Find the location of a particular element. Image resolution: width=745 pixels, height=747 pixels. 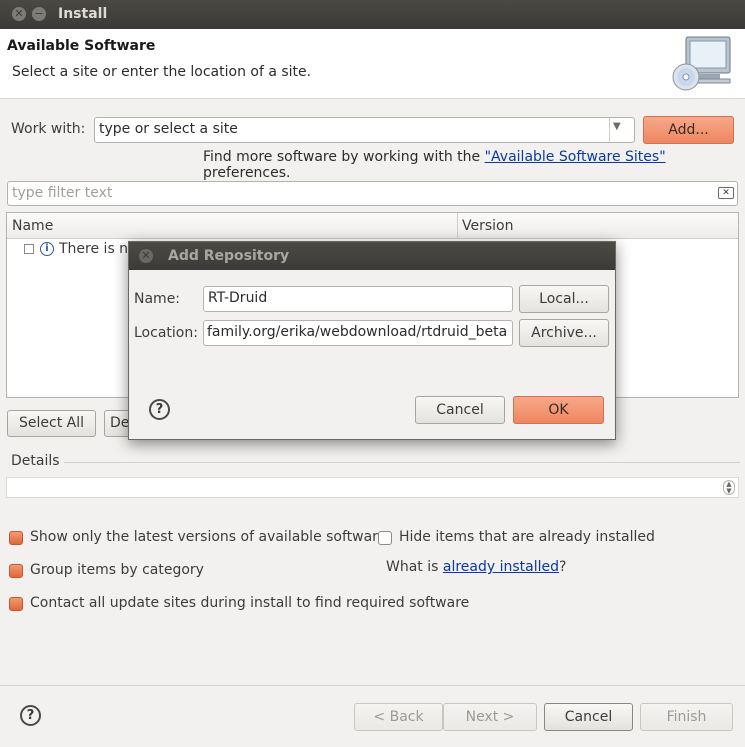

name-input: RT-Druid is located at coordinates (358, 299).